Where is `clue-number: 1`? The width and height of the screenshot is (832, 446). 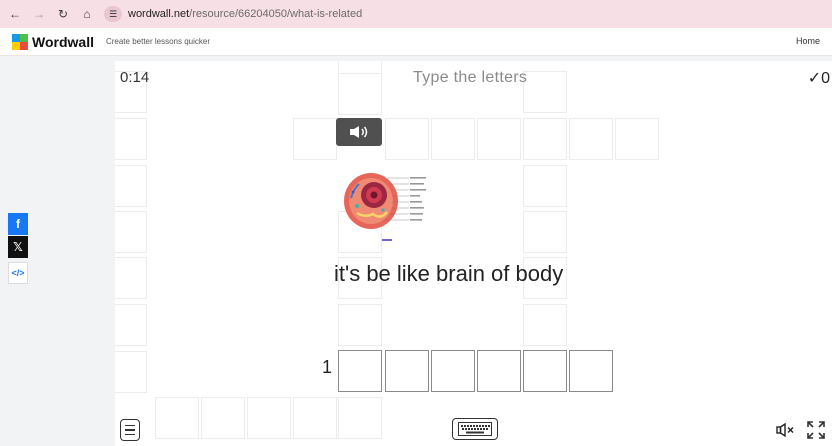
clue-number: 1 is located at coordinates (327, 367).